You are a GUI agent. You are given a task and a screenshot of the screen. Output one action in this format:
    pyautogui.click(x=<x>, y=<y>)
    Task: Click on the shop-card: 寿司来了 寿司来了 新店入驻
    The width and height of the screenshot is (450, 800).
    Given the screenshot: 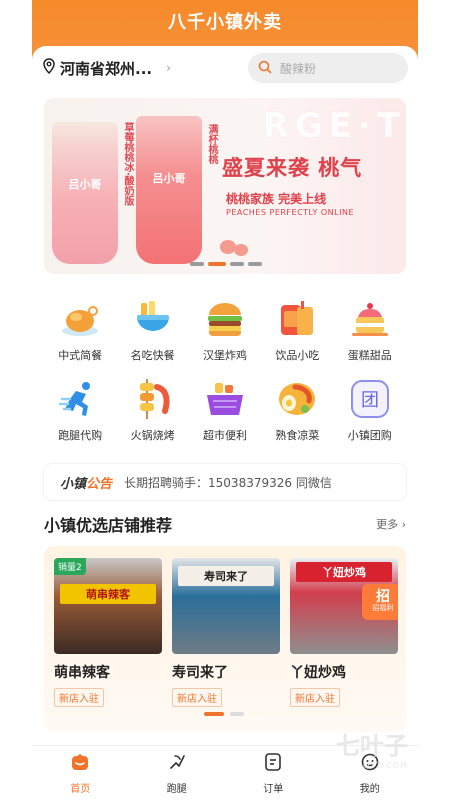 What is the action you would take?
    pyautogui.click(x=226, y=645)
    